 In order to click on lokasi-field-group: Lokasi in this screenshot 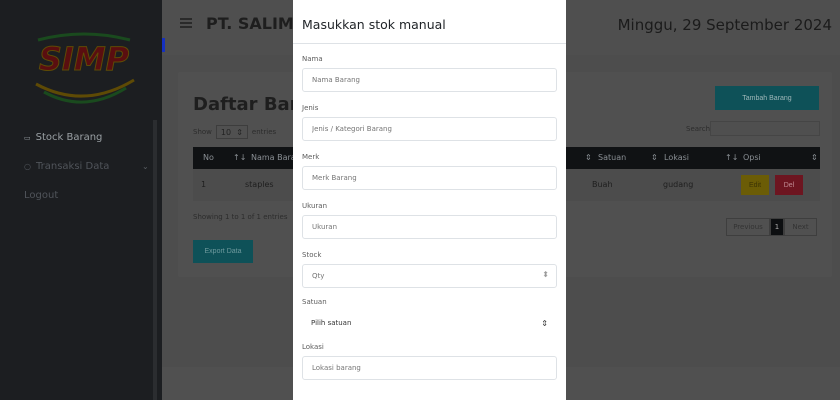, I will do `click(429, 361)`.